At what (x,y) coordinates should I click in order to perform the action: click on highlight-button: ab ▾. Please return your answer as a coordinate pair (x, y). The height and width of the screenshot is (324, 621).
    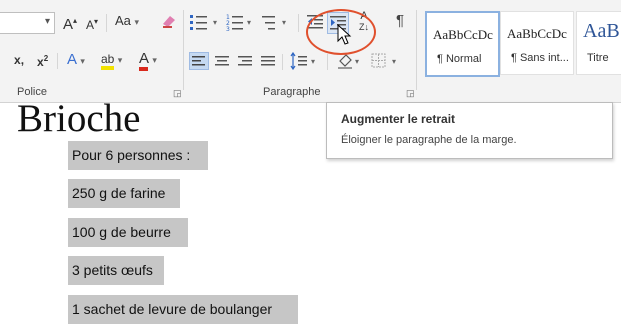
    Looking at the image, I should click on (111, 59).